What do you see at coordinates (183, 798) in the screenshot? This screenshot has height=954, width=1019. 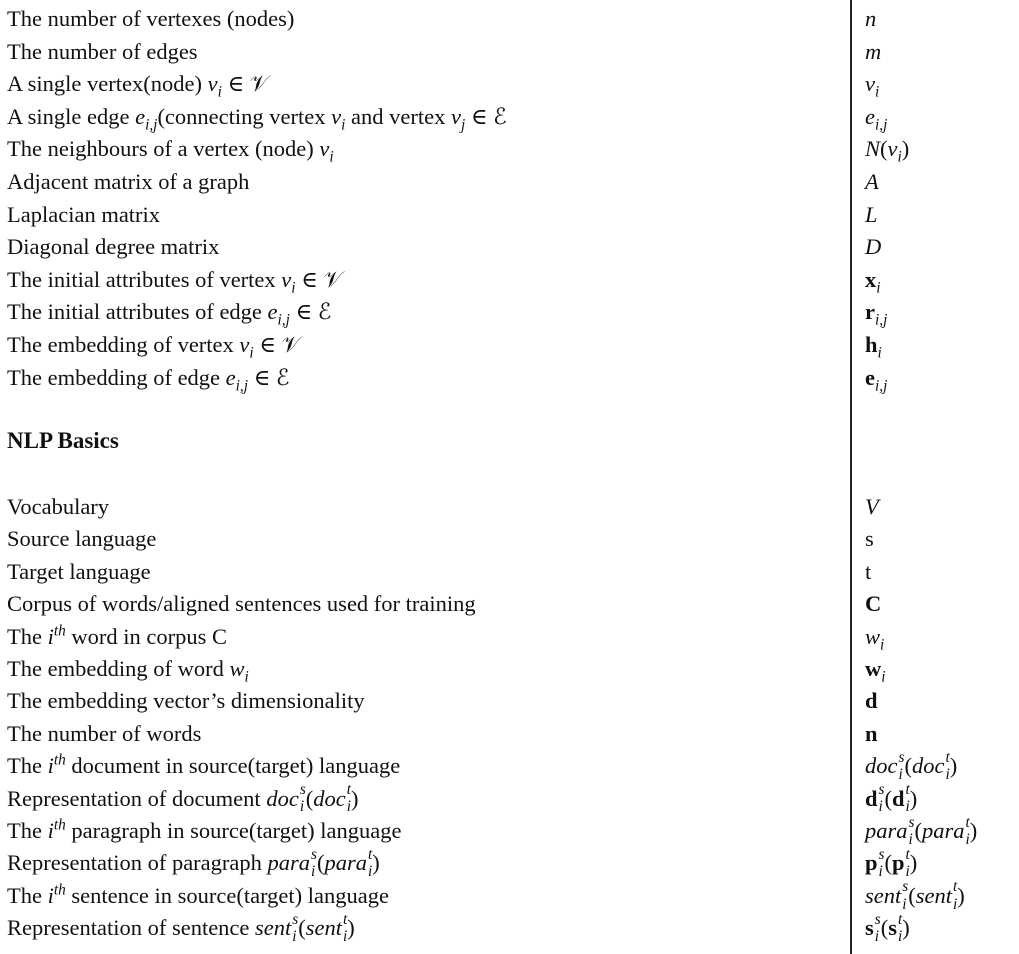 I see `row-description: Representation of document doc s i (doc t i)` at bounding box center [183, 798].